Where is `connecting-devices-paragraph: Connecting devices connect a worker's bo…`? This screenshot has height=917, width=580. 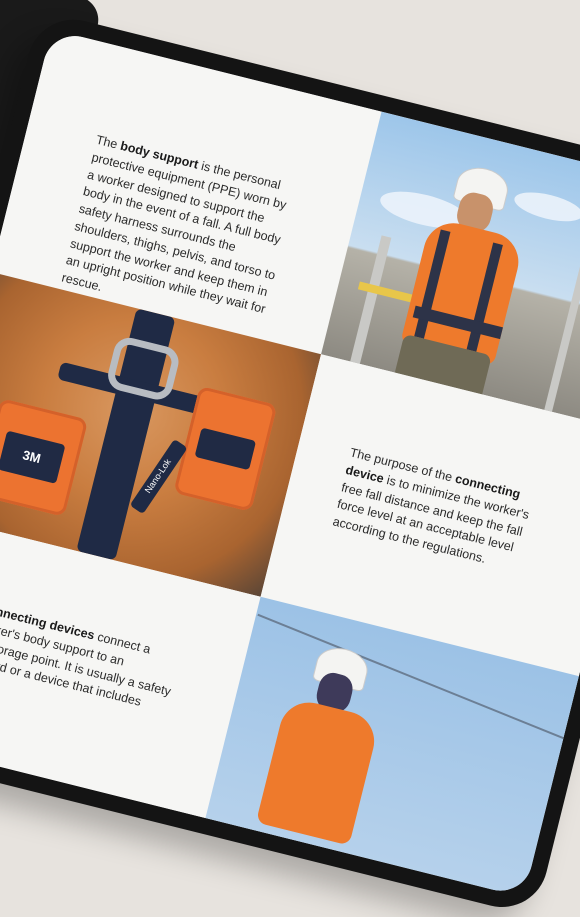 connecting-devices-paragraph: Connecting devices connect a worker's bo… is located at coordinates (92, 659).